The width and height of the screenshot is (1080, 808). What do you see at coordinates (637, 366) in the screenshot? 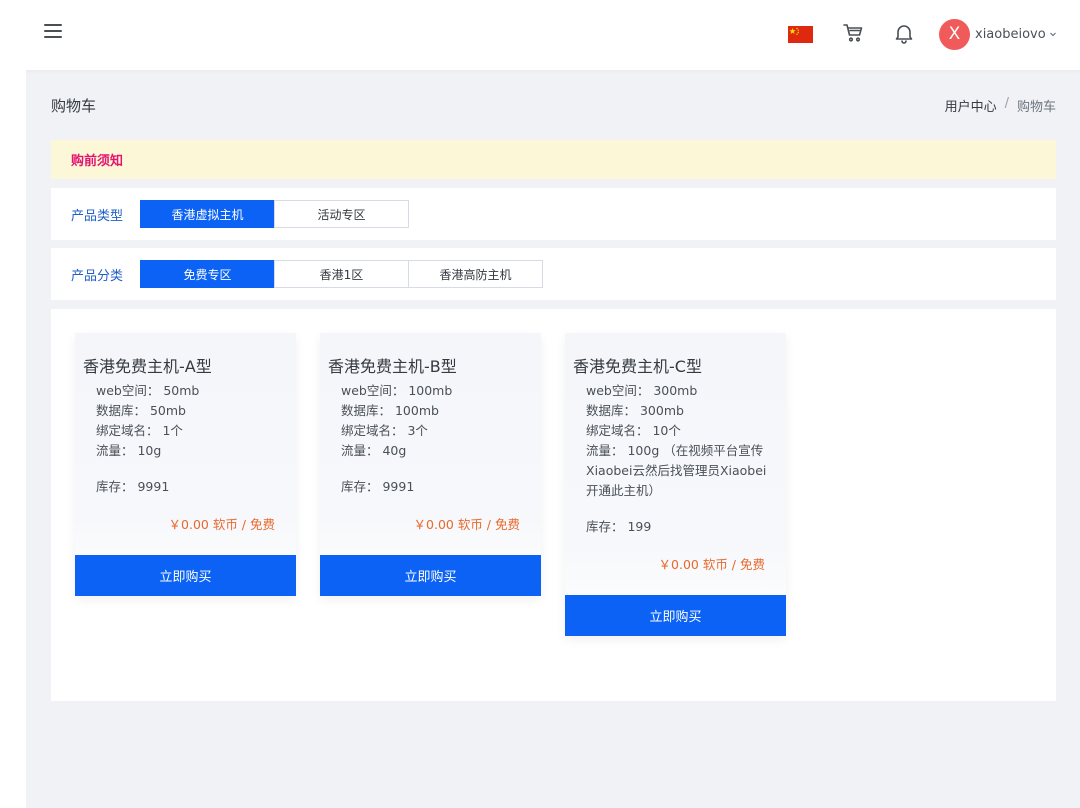
I see `product-name: 香港免费主机-C型` at bounding box center [637, 366].